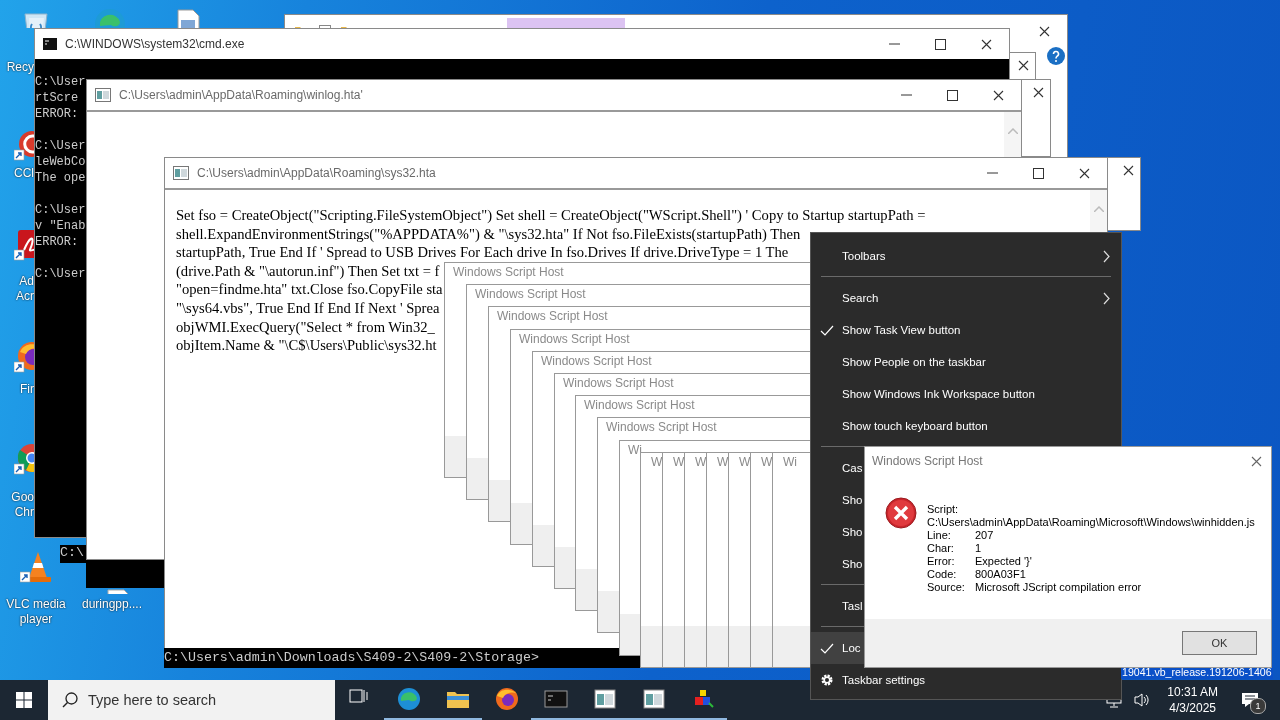 The image size is (1280, 720). I want to click on settings-icon, so click(826, 680).